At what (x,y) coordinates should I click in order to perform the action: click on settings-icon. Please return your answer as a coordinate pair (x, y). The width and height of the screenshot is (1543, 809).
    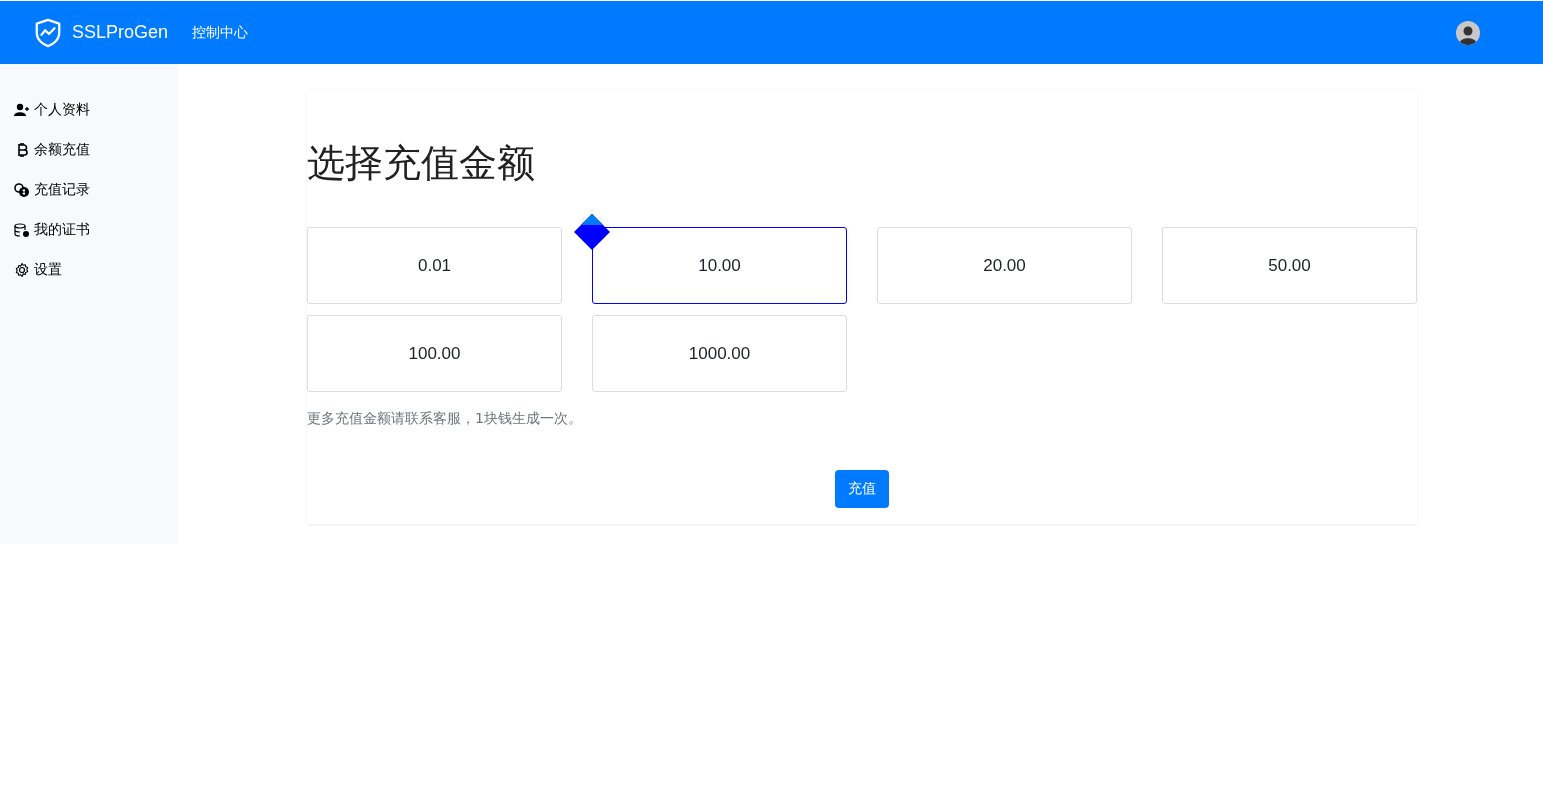
    Looking at the image, I should click on (22, 270).